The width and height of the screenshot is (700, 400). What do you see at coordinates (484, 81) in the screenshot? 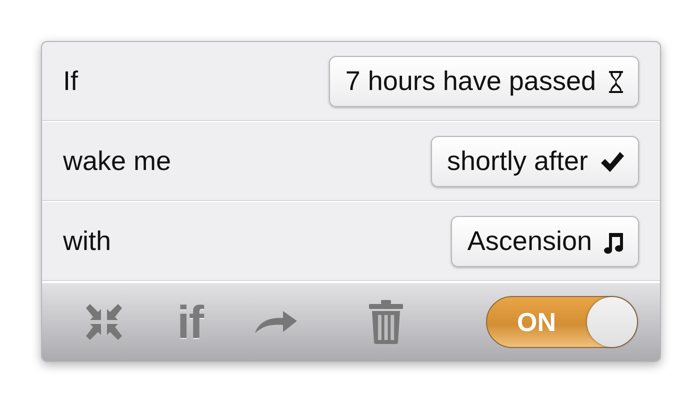
I see `value-button: 7 hours have passed` at bounding box center [484, 81].